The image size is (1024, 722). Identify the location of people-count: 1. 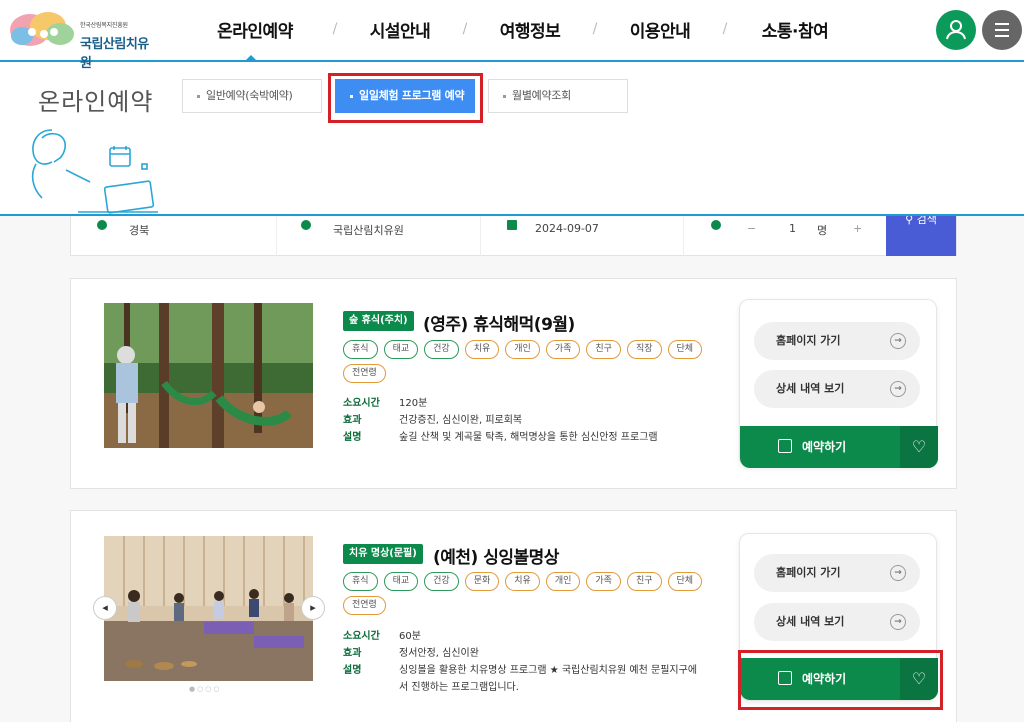
(792, 228).